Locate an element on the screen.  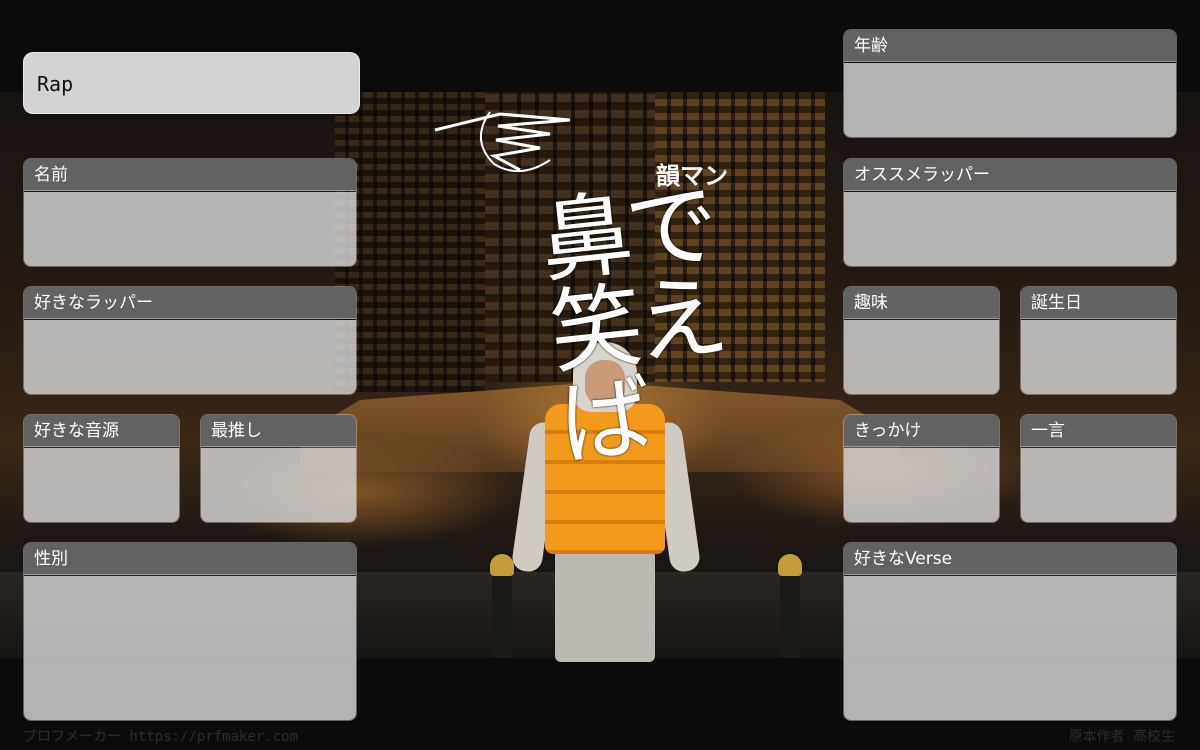
fav-track-field-input is located at coordinates (101, 485).